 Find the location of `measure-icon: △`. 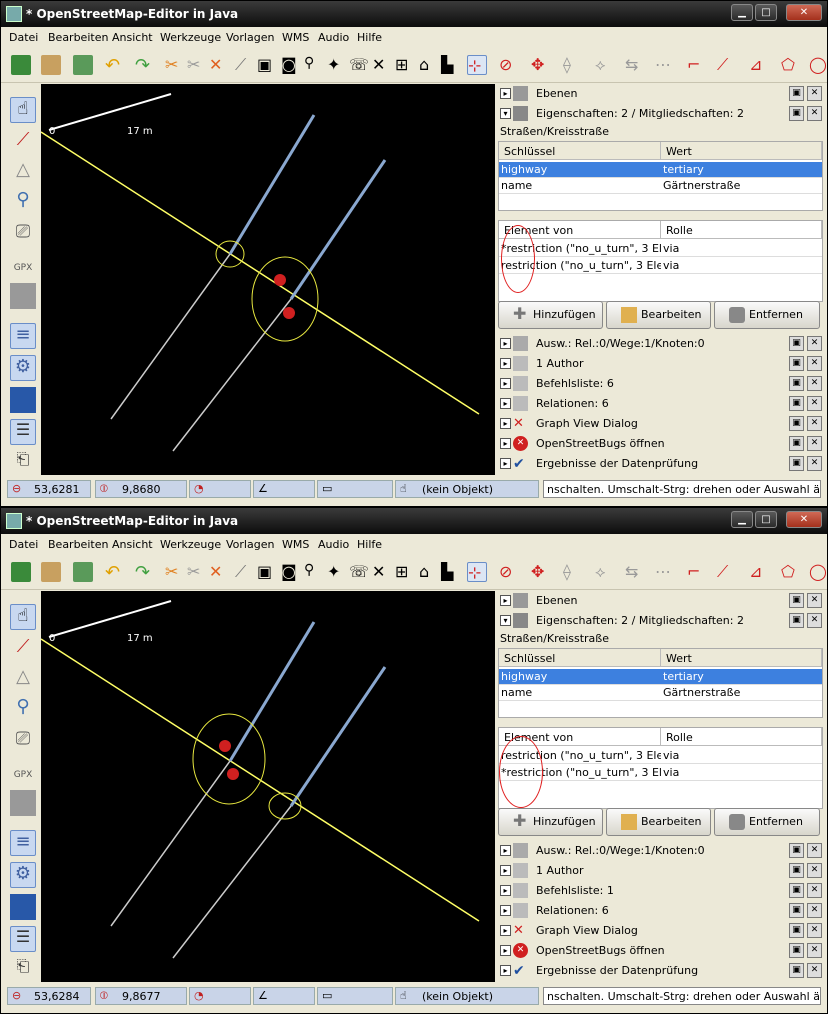

measure-icon: △ is located at coordinates (23, 172).